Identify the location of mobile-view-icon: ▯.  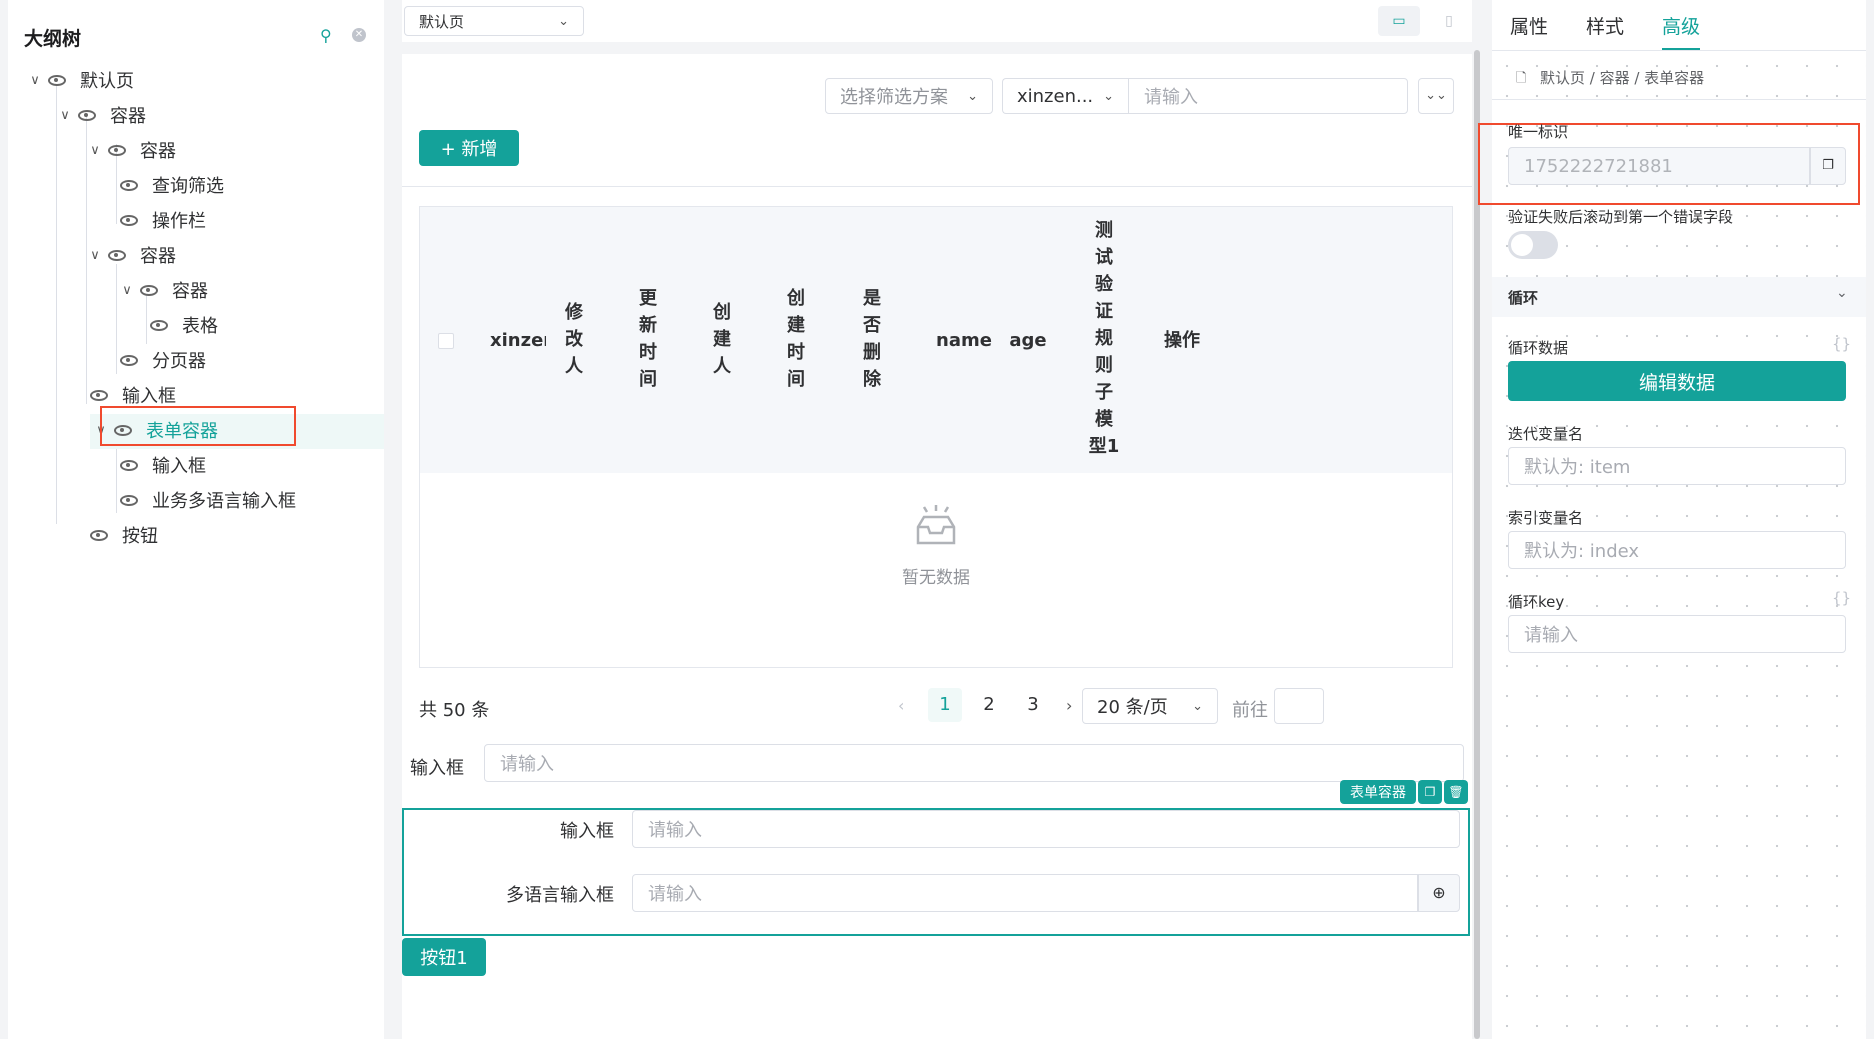
(1449, 21).